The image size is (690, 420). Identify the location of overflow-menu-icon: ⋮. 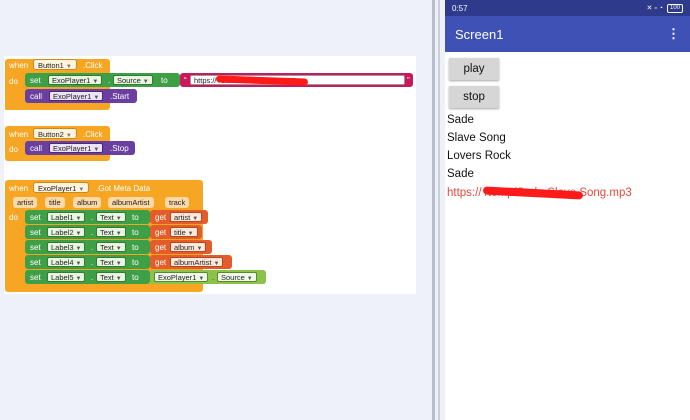
(673, 34).